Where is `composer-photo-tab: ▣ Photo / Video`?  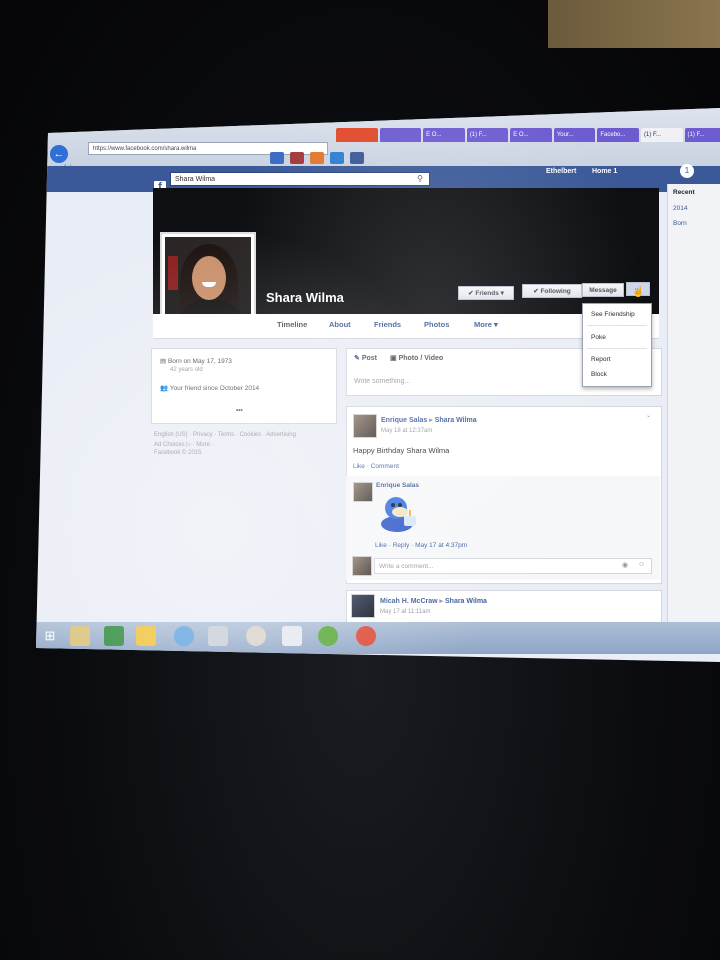 composer-photo-tab: ▣ Photo / Video is located at coordinates (416, 358).